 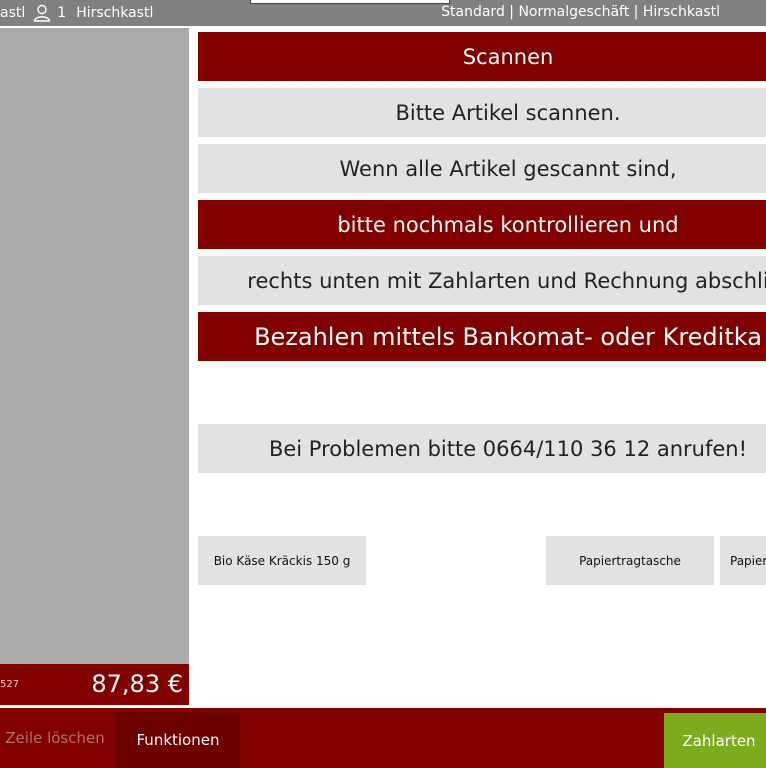 I want to click on user-icon, so click(x=42, y=13).